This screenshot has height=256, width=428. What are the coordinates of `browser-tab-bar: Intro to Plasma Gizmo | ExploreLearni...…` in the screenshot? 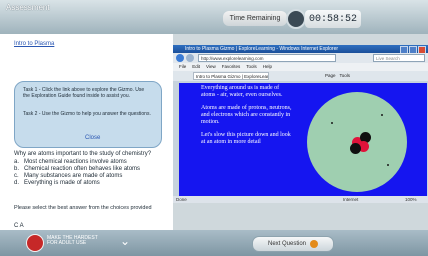 It's located at (300, 76).